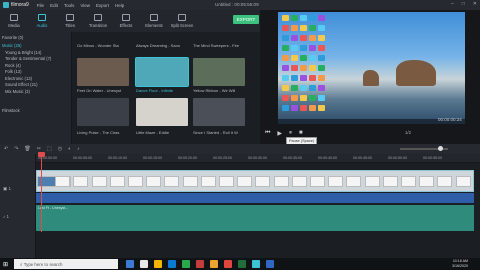 This screenshot has width=480, height=270. Describe the element at coordinates (279, 133) in the screenshot. I see `play-icon: ▶` at that location.